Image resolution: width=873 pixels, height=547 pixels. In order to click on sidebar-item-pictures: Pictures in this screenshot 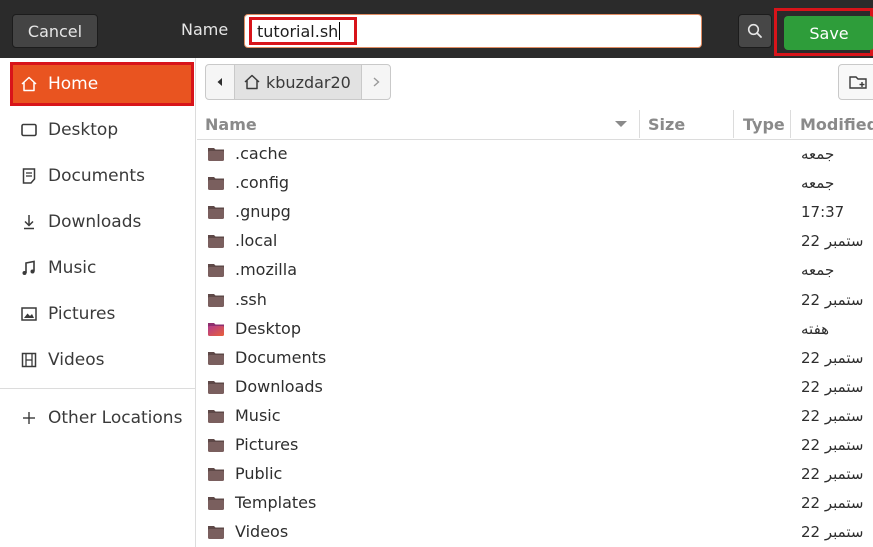, I will do `click(98, 314)`.